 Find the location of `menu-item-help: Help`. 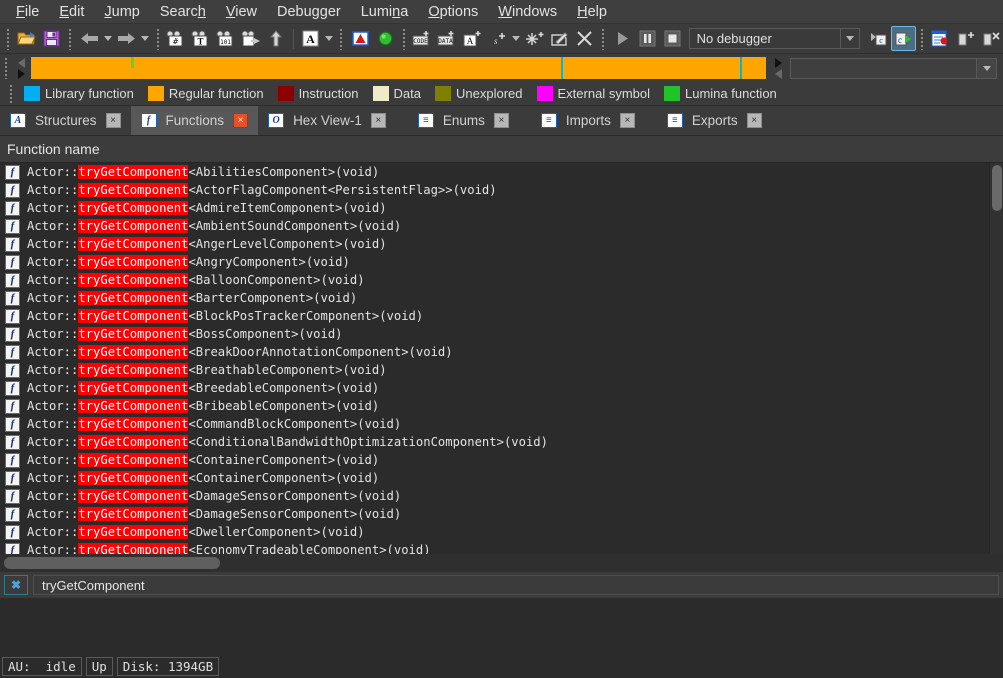

menu-item-help: Help is located at coordinates (592, 12).